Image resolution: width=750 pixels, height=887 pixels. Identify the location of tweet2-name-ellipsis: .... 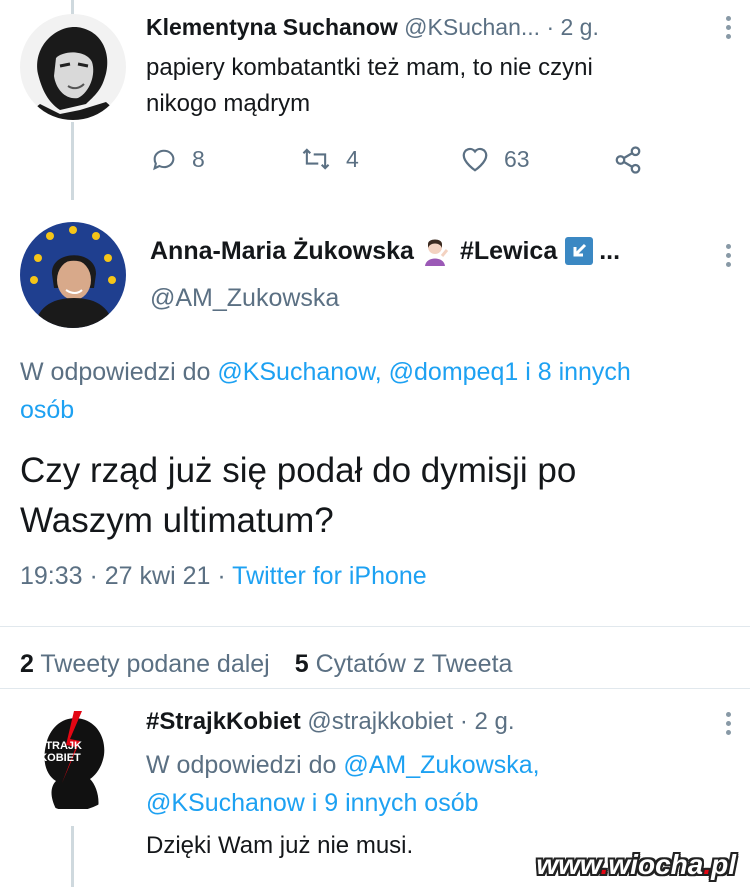
(610, 250).